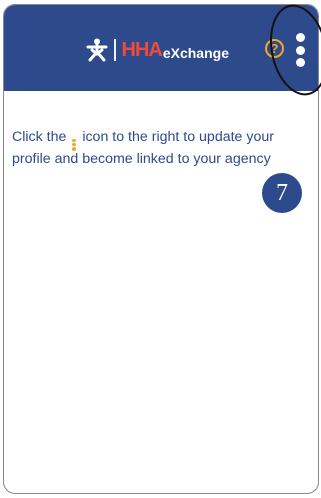 Image resolution: width=321 pixels, height=498 pixels. What do you see at coordinates (39, 137) in the screenshot?
I see `instruction-text-before: Click the` at bounding box center [39, 137].